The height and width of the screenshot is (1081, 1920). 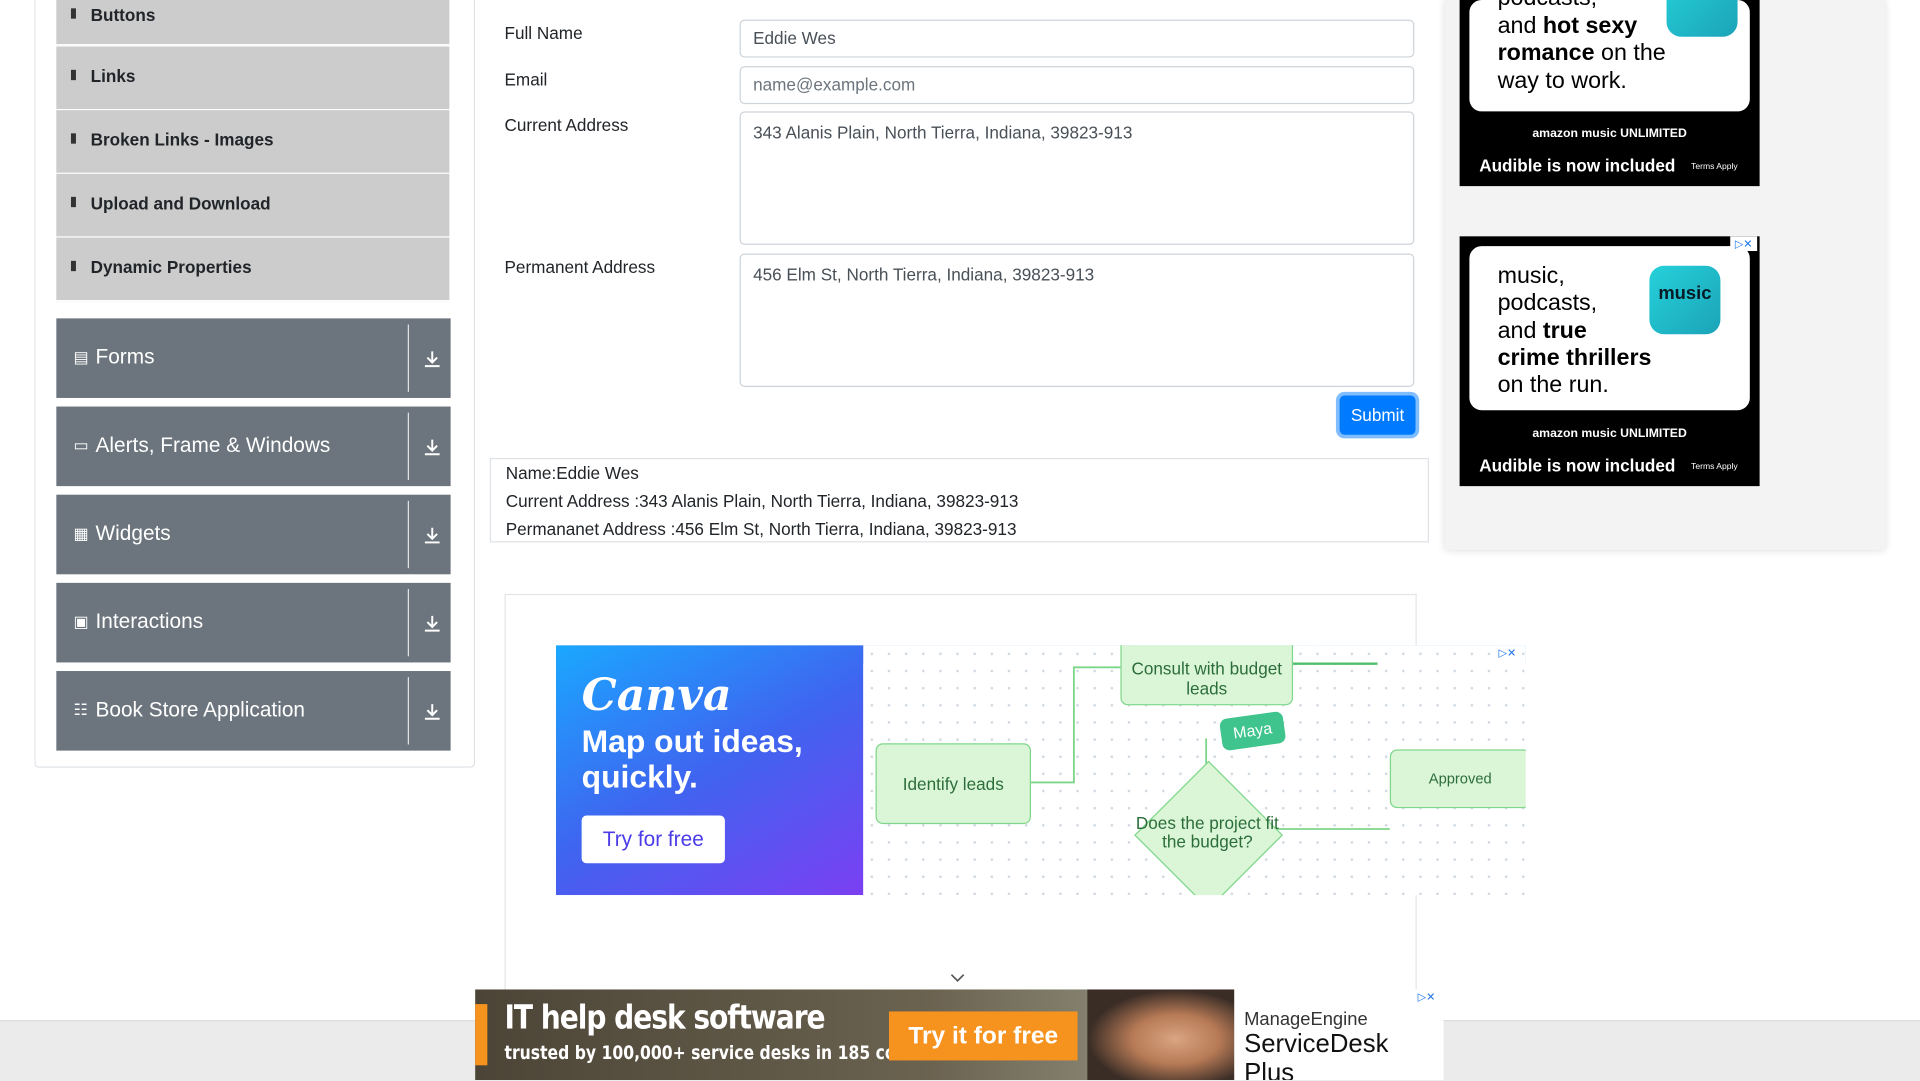 I want to click on decision-text: Does the project fit the budget?, so click(x=1207, y=832).